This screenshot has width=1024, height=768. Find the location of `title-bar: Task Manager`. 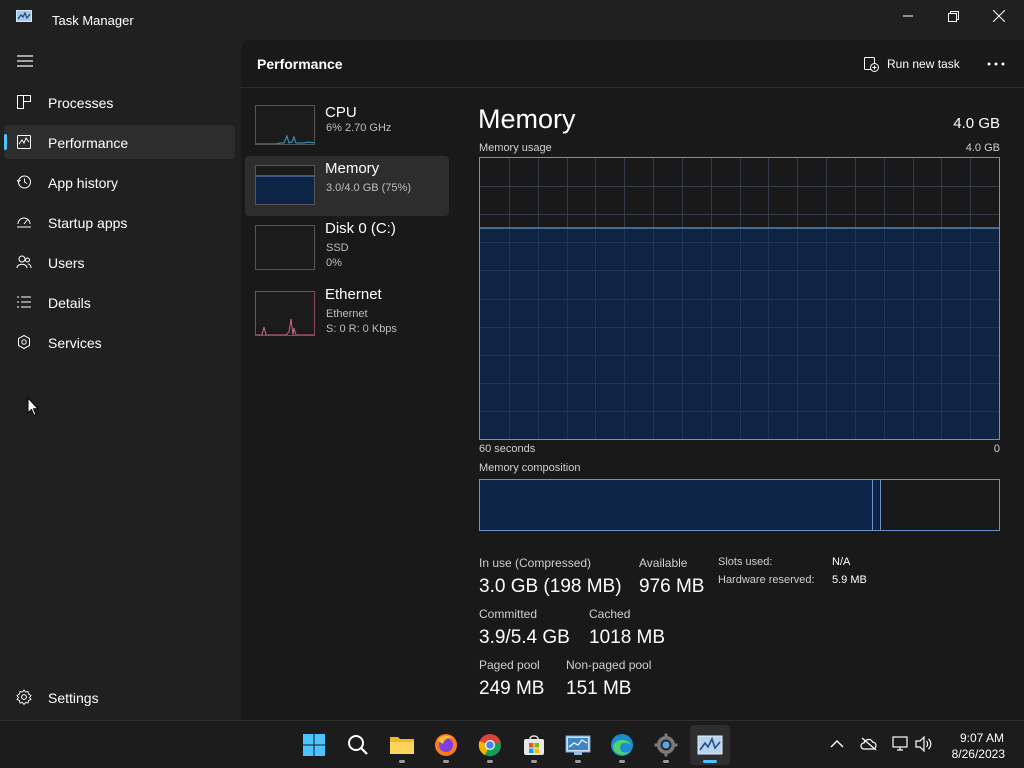

title-bar: Task Manager is located at coordinates (512, 20).